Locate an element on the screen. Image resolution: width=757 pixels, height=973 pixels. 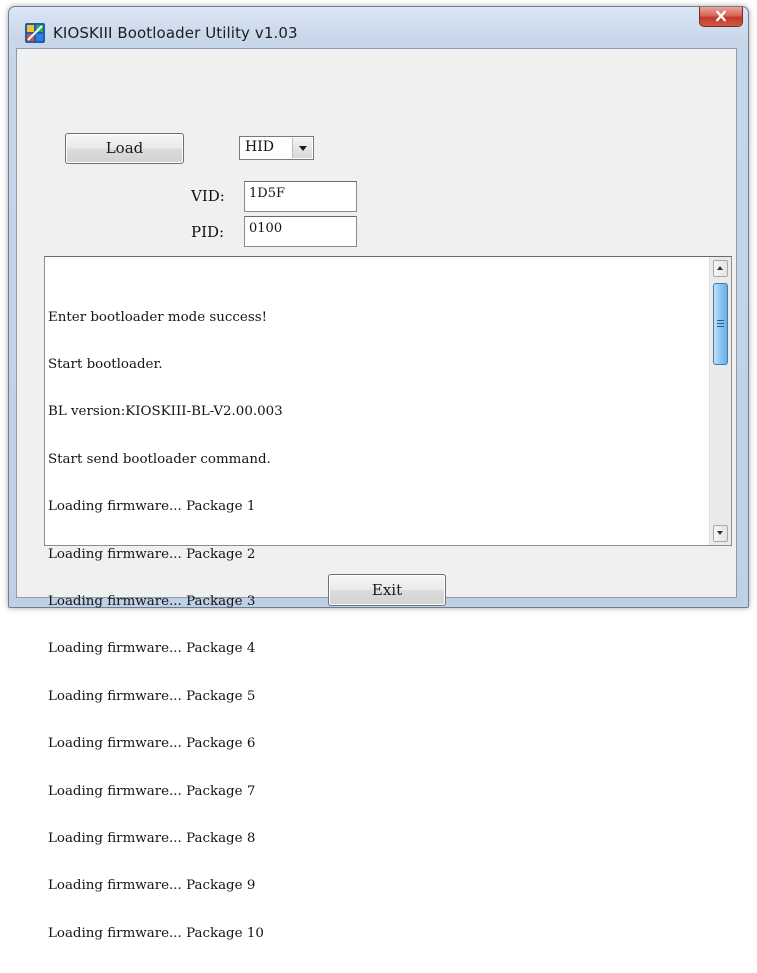
log-line: Loading firmware... Package 5 is located at coordinates (152, 696).